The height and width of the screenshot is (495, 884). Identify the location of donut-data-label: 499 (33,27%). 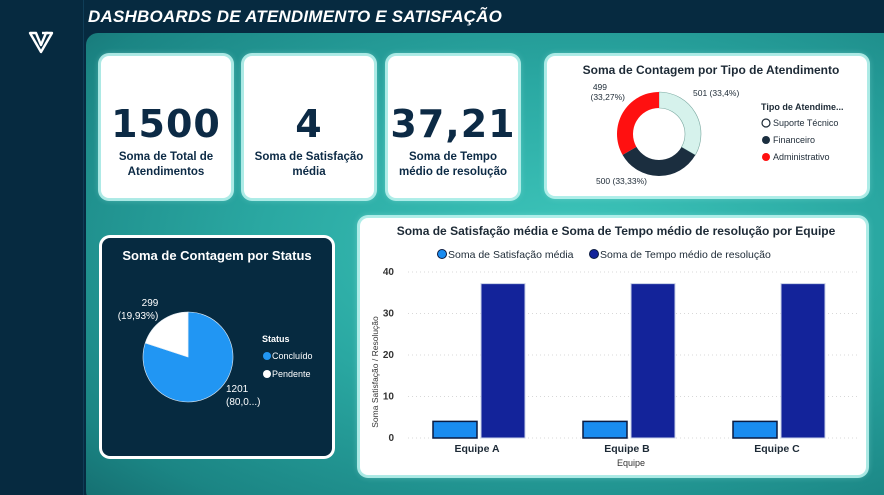
(608, 92).